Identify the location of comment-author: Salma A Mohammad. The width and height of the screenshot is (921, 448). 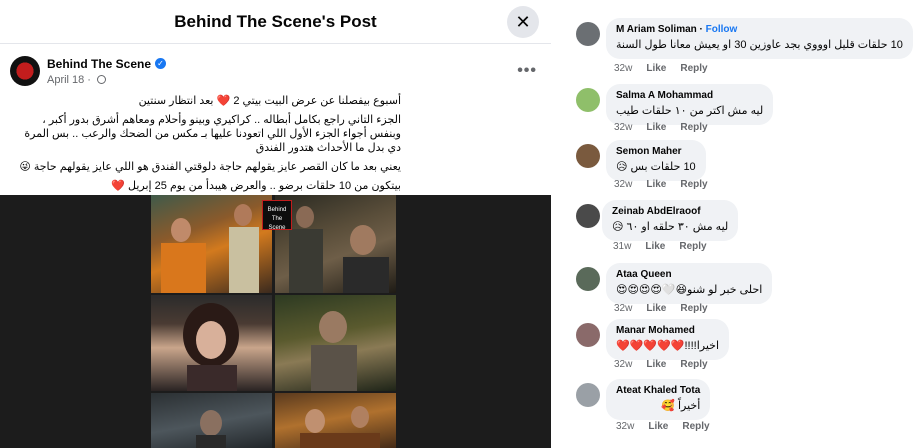
(689, 95).